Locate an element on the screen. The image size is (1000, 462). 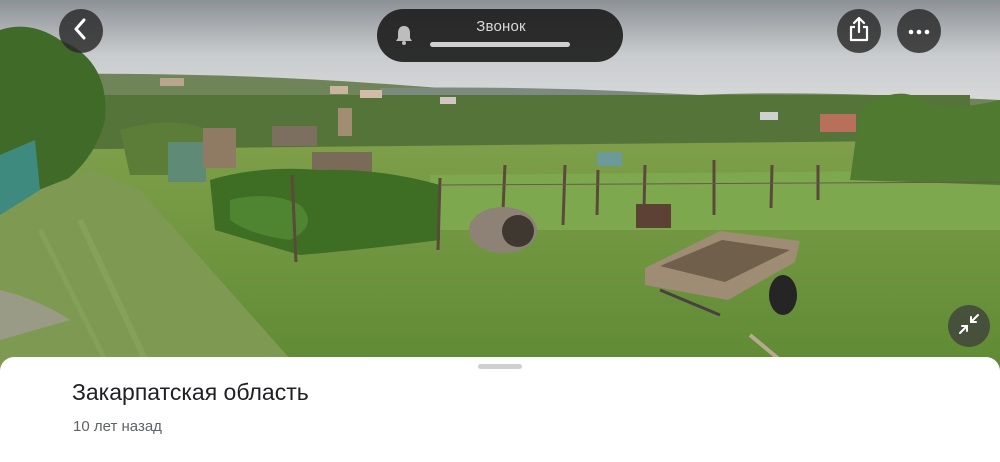
share-icon is located at coordinates (859, 31).